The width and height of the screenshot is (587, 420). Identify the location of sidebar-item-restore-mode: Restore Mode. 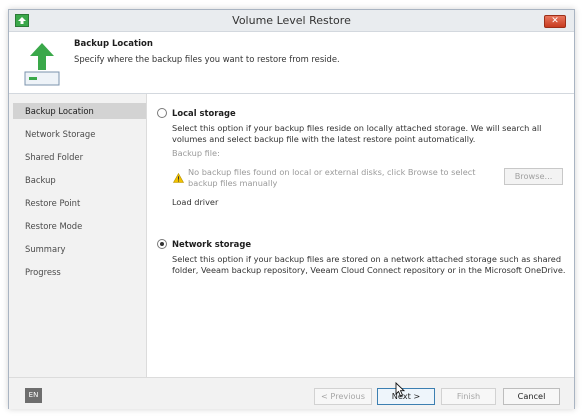
(79, 226).